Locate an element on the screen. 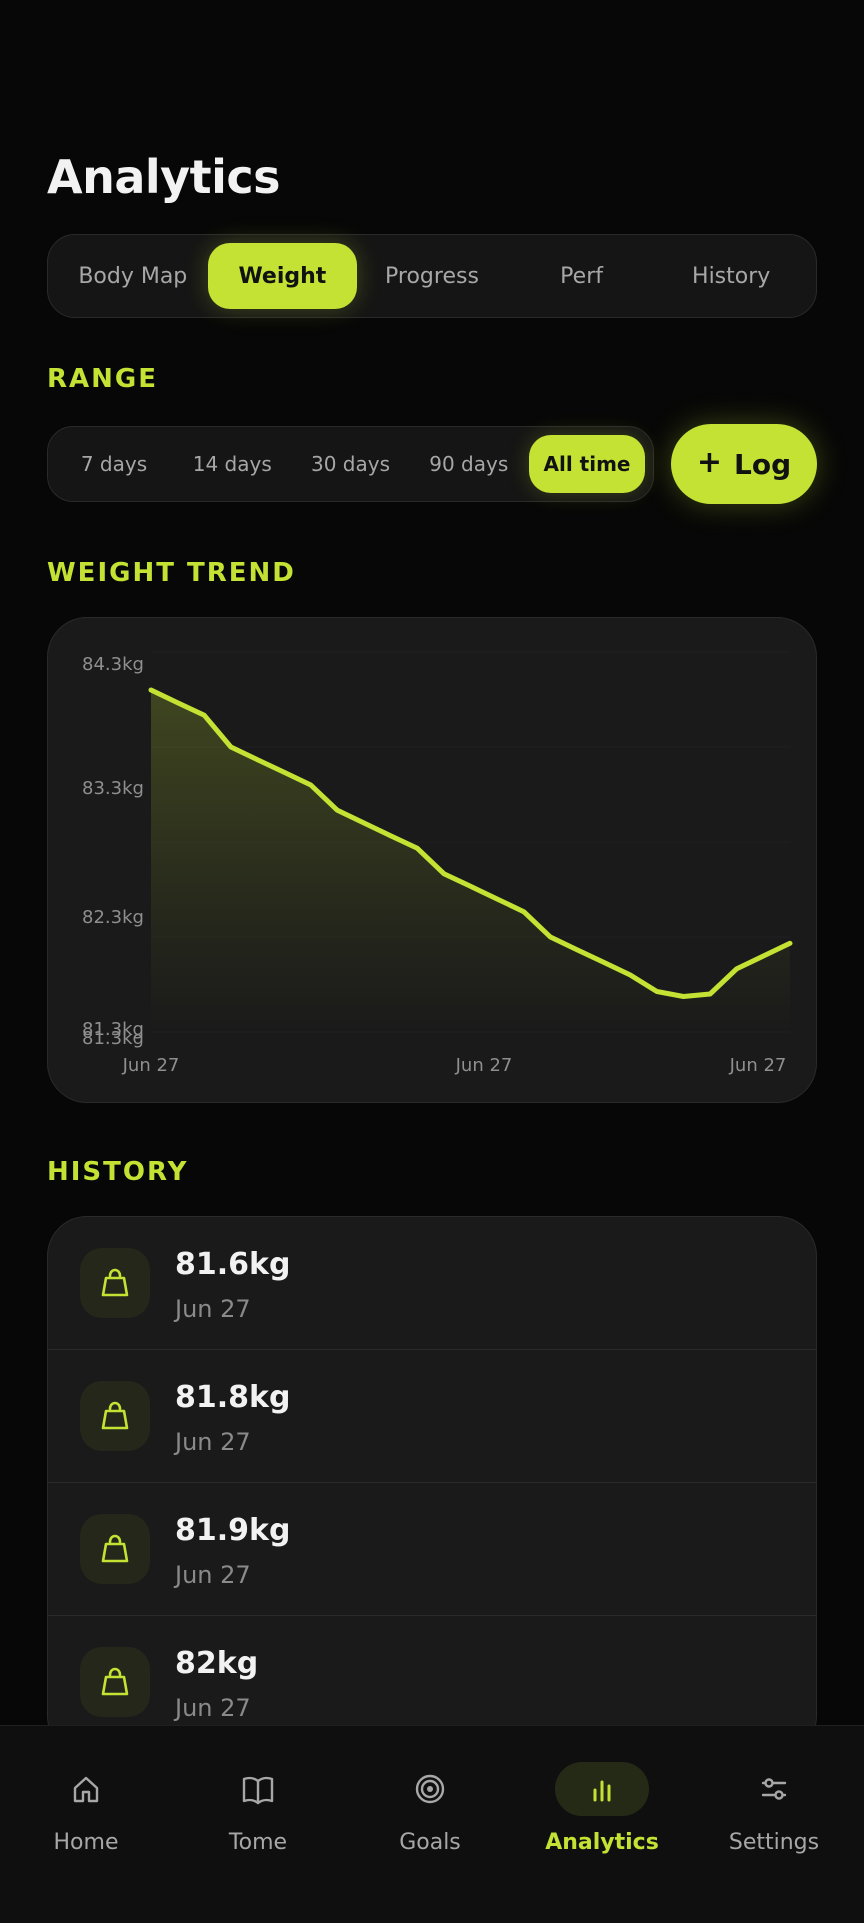 The image size is (864, 1923). analytics-icon is located at coordinates (602, 1789).